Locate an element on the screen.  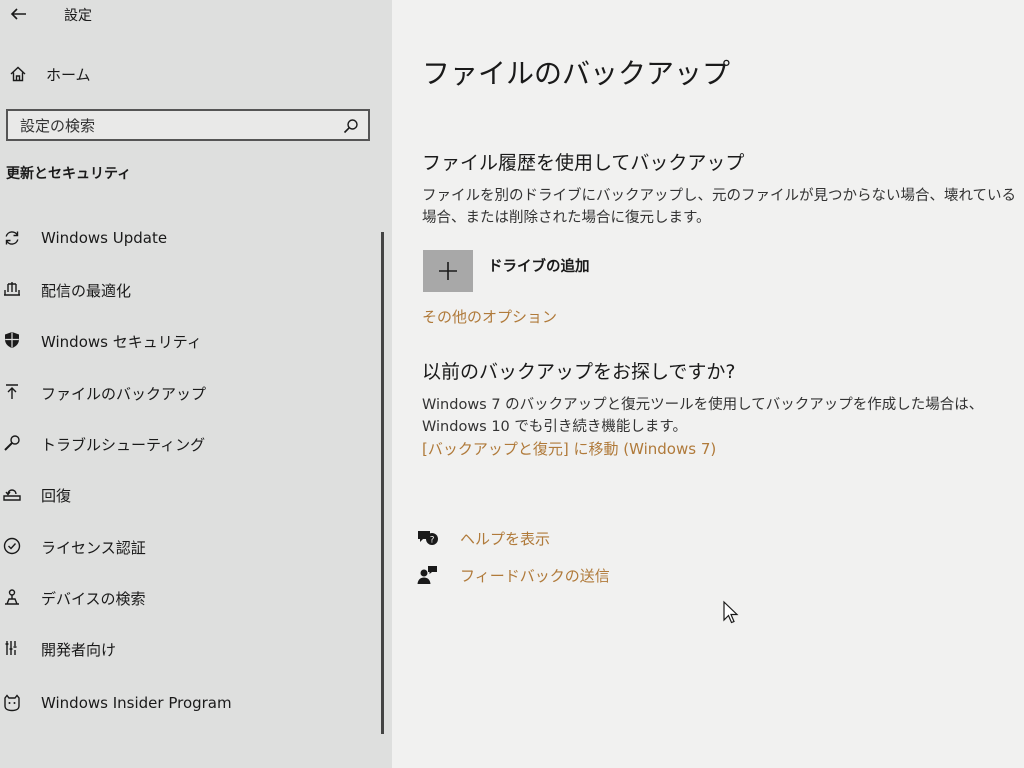
search-input is located at coordinates (180, 126).